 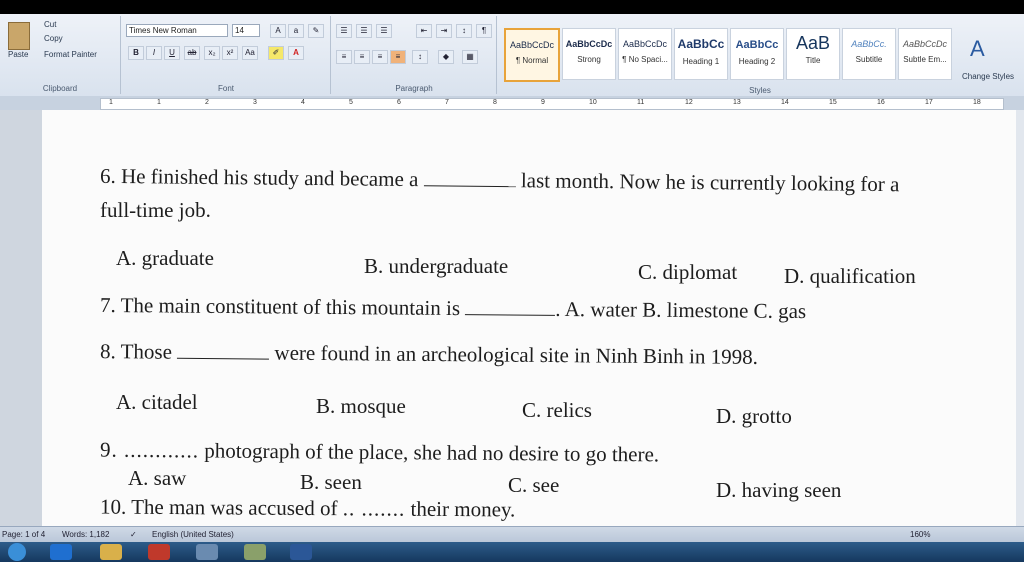 I want to click on question-10-text-continued: their money., so click(x=463, y=509).